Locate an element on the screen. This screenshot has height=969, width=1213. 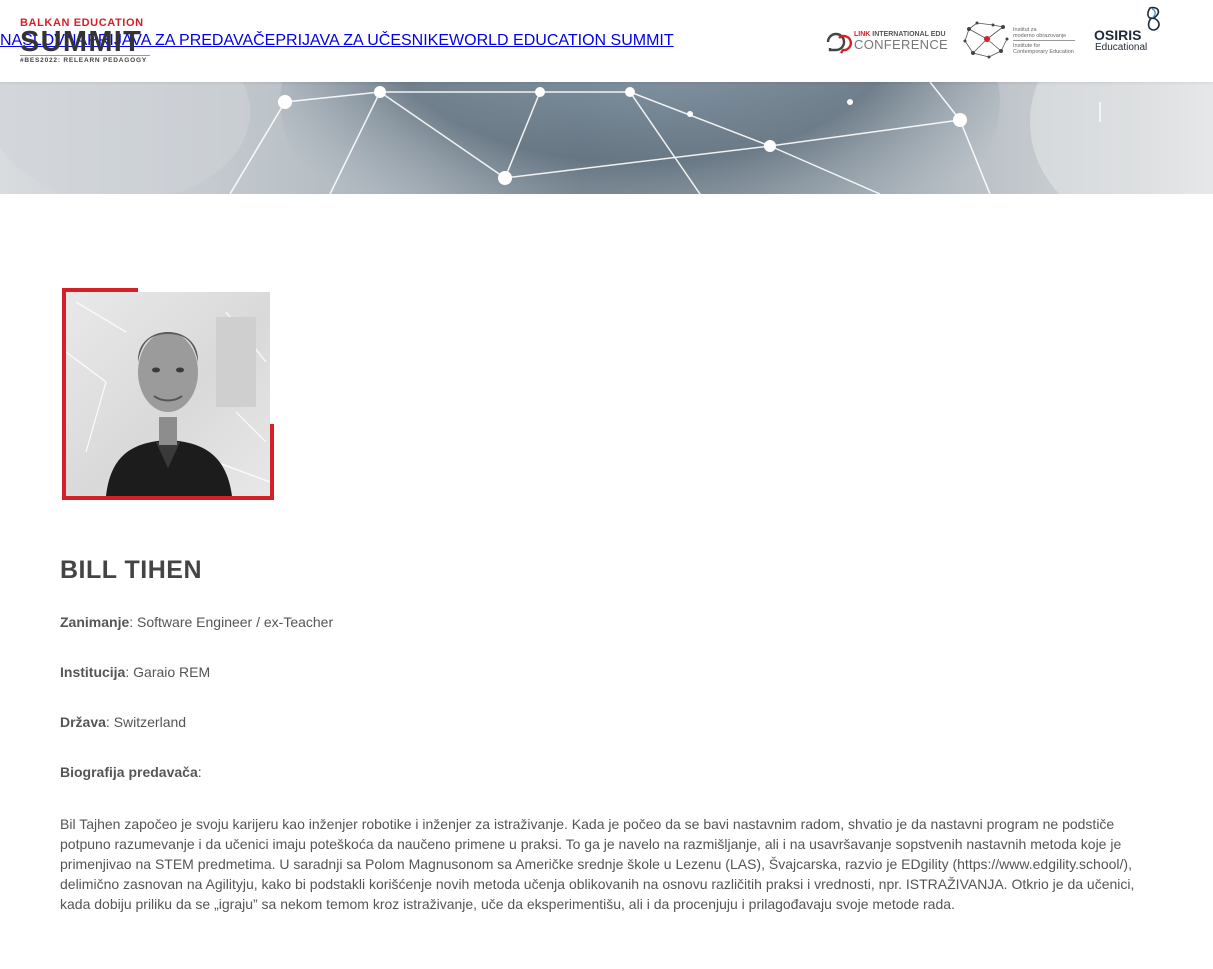
field-country: Država: Switzerland is located at coordinates (123, 722).